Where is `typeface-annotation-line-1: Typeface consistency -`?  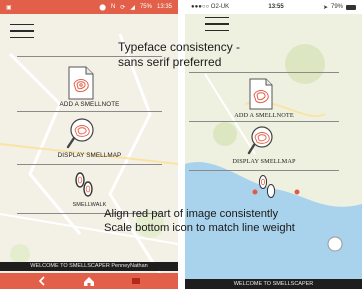 typeface-annotation-line-1: Typeface consistency - is located at coordinates (179, 47).